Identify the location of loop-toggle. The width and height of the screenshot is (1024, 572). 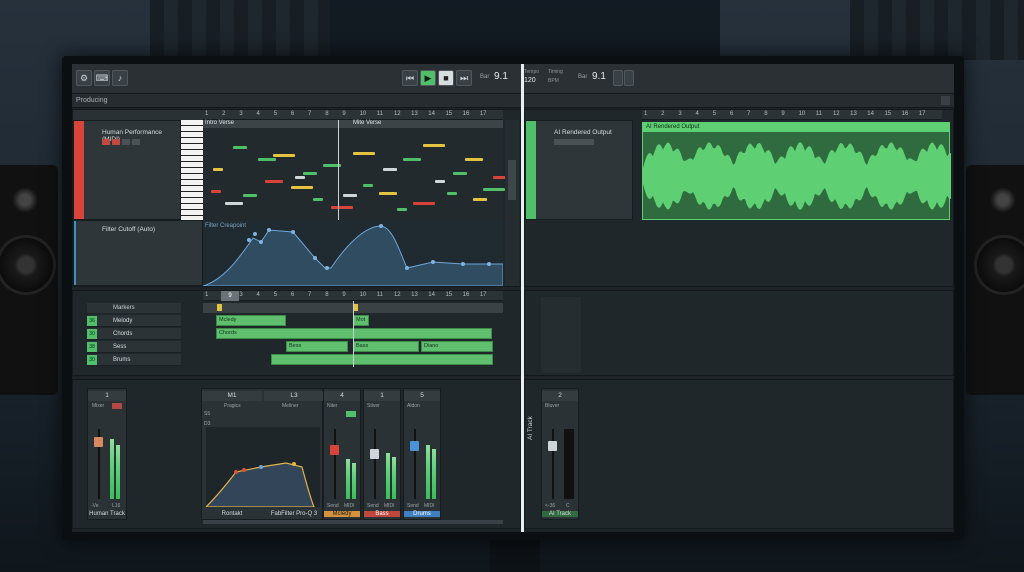
(618, 78).